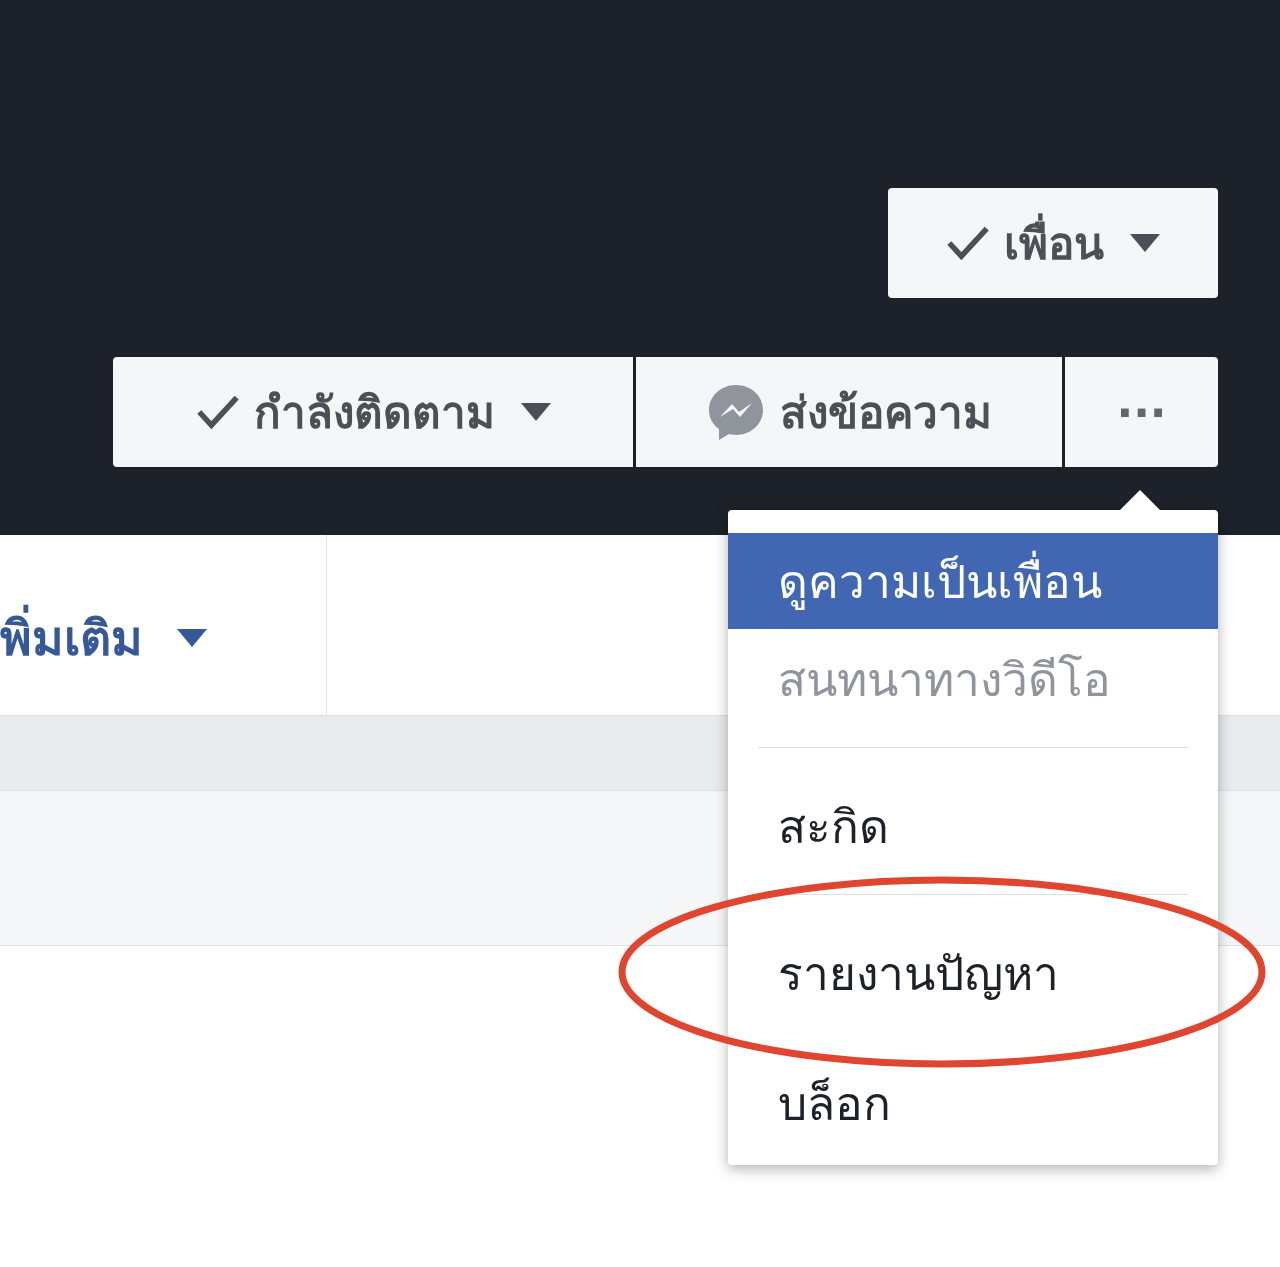 This screenshot has width=1280, height=1267. I want to click on menu-item: สะกิด, so click(973, 826).